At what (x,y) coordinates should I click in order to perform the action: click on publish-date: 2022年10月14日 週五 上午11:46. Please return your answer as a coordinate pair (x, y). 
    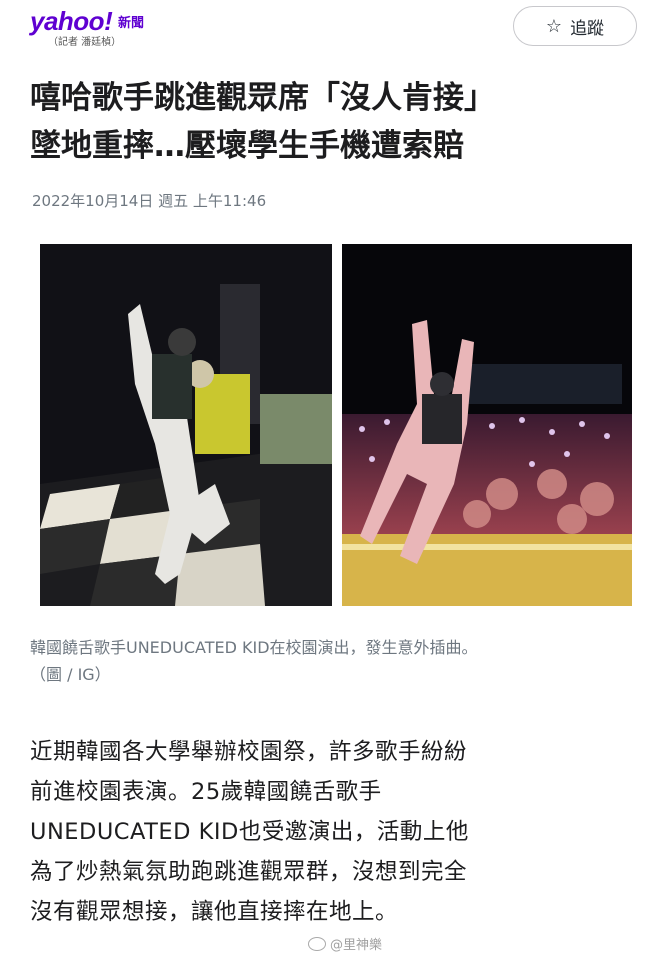
    Looking at the image, I should click on (149, 201).